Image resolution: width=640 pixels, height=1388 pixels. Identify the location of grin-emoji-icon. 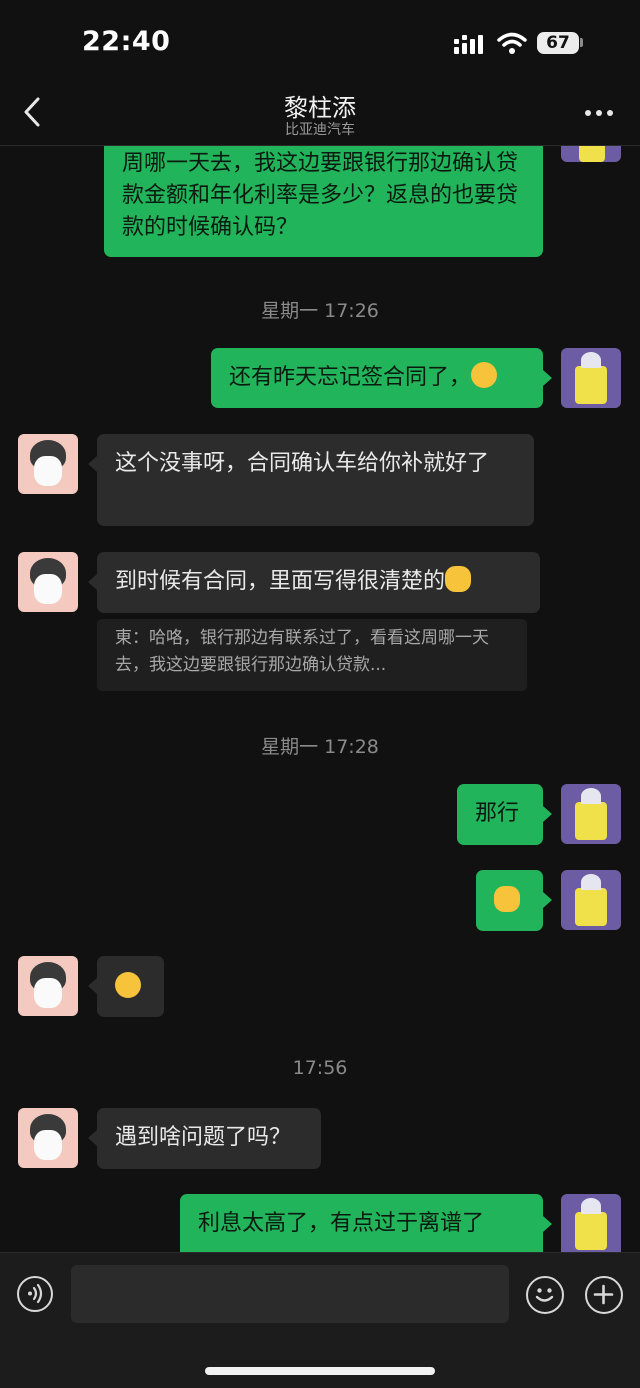
(128, 985).